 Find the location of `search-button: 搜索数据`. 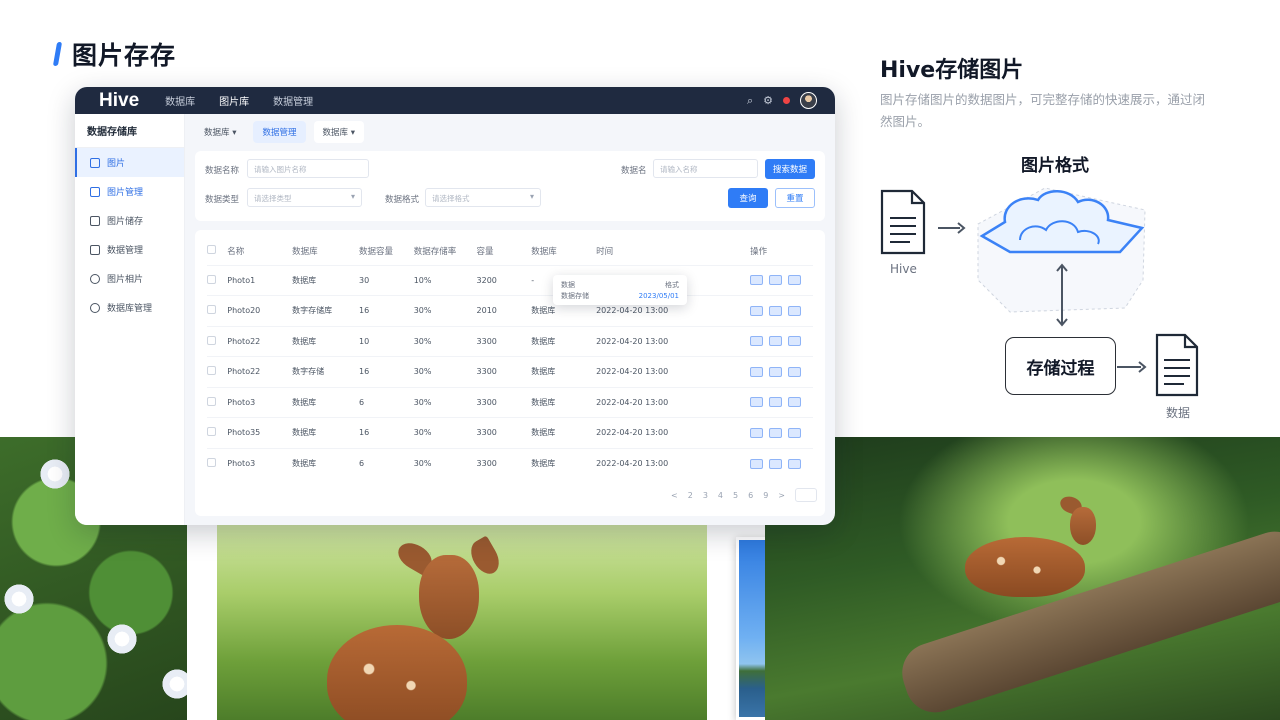

search-button: 搜索数据 is located at coordinates (790, 169).